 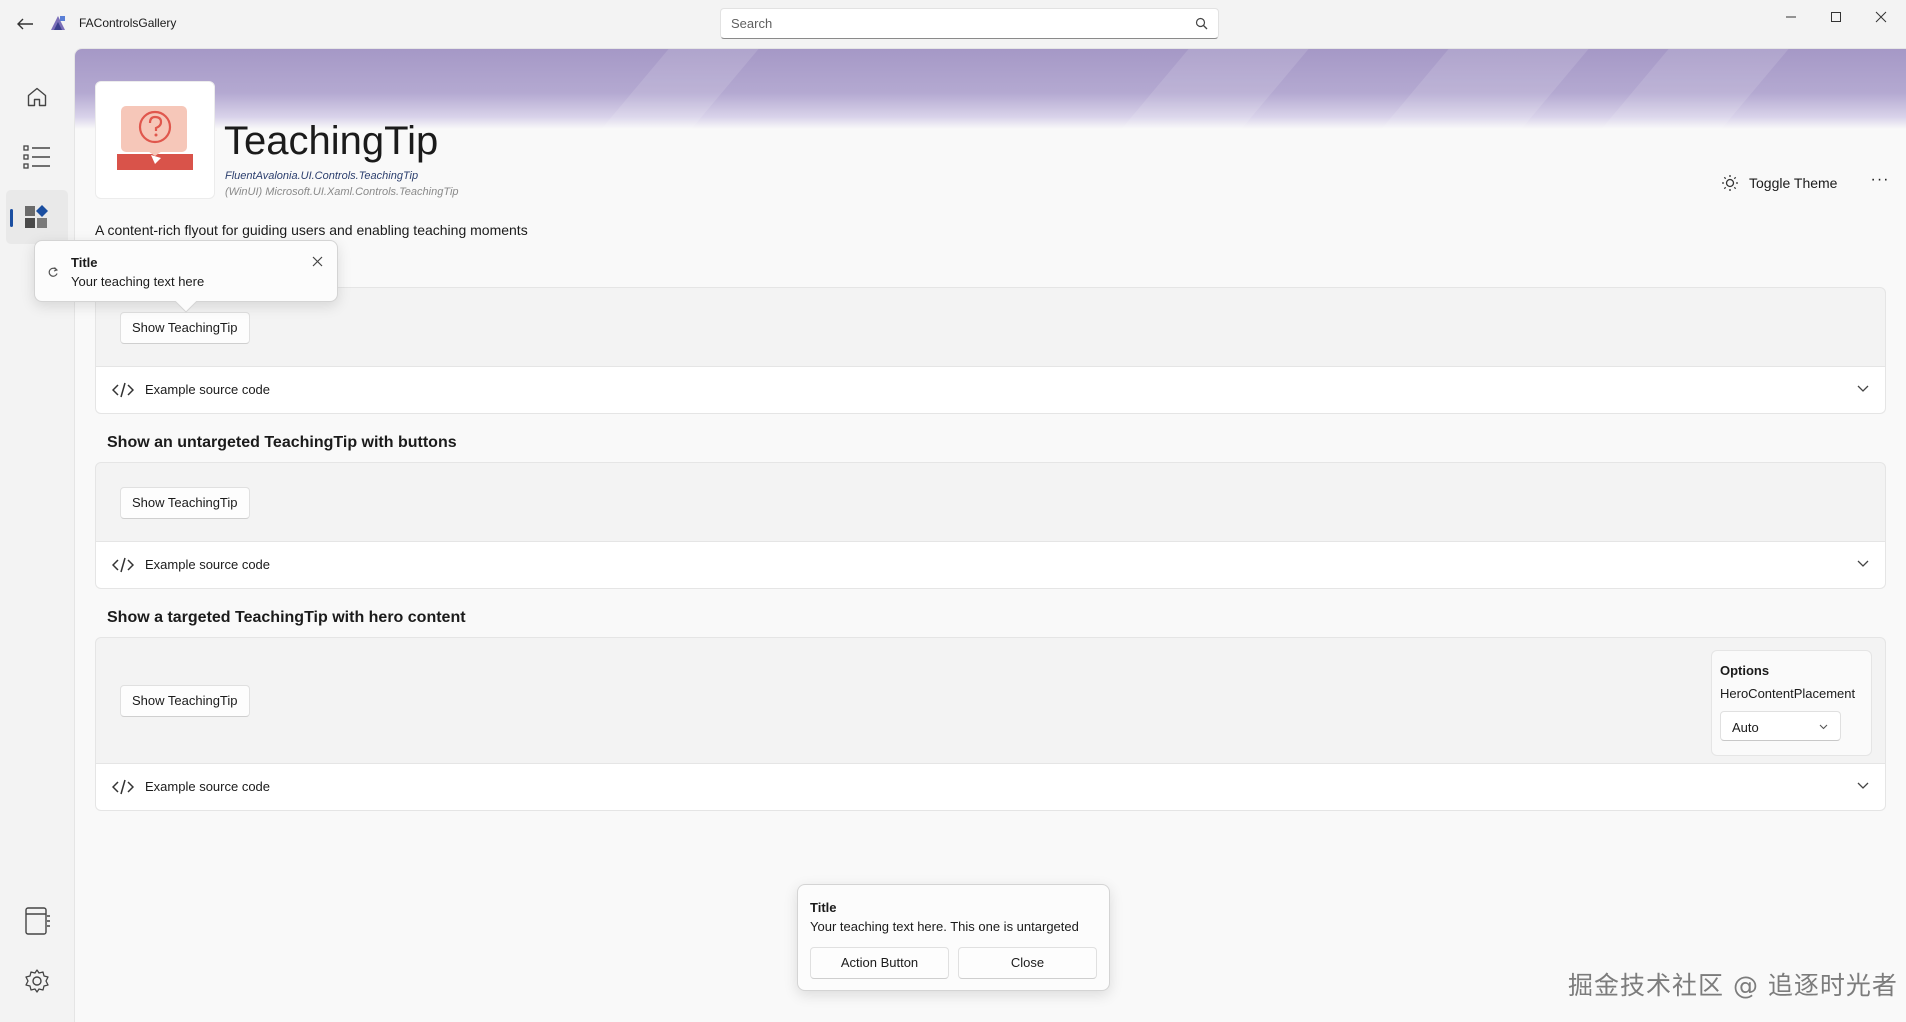 I want to click on home-icon, so click(x=37, y=97).